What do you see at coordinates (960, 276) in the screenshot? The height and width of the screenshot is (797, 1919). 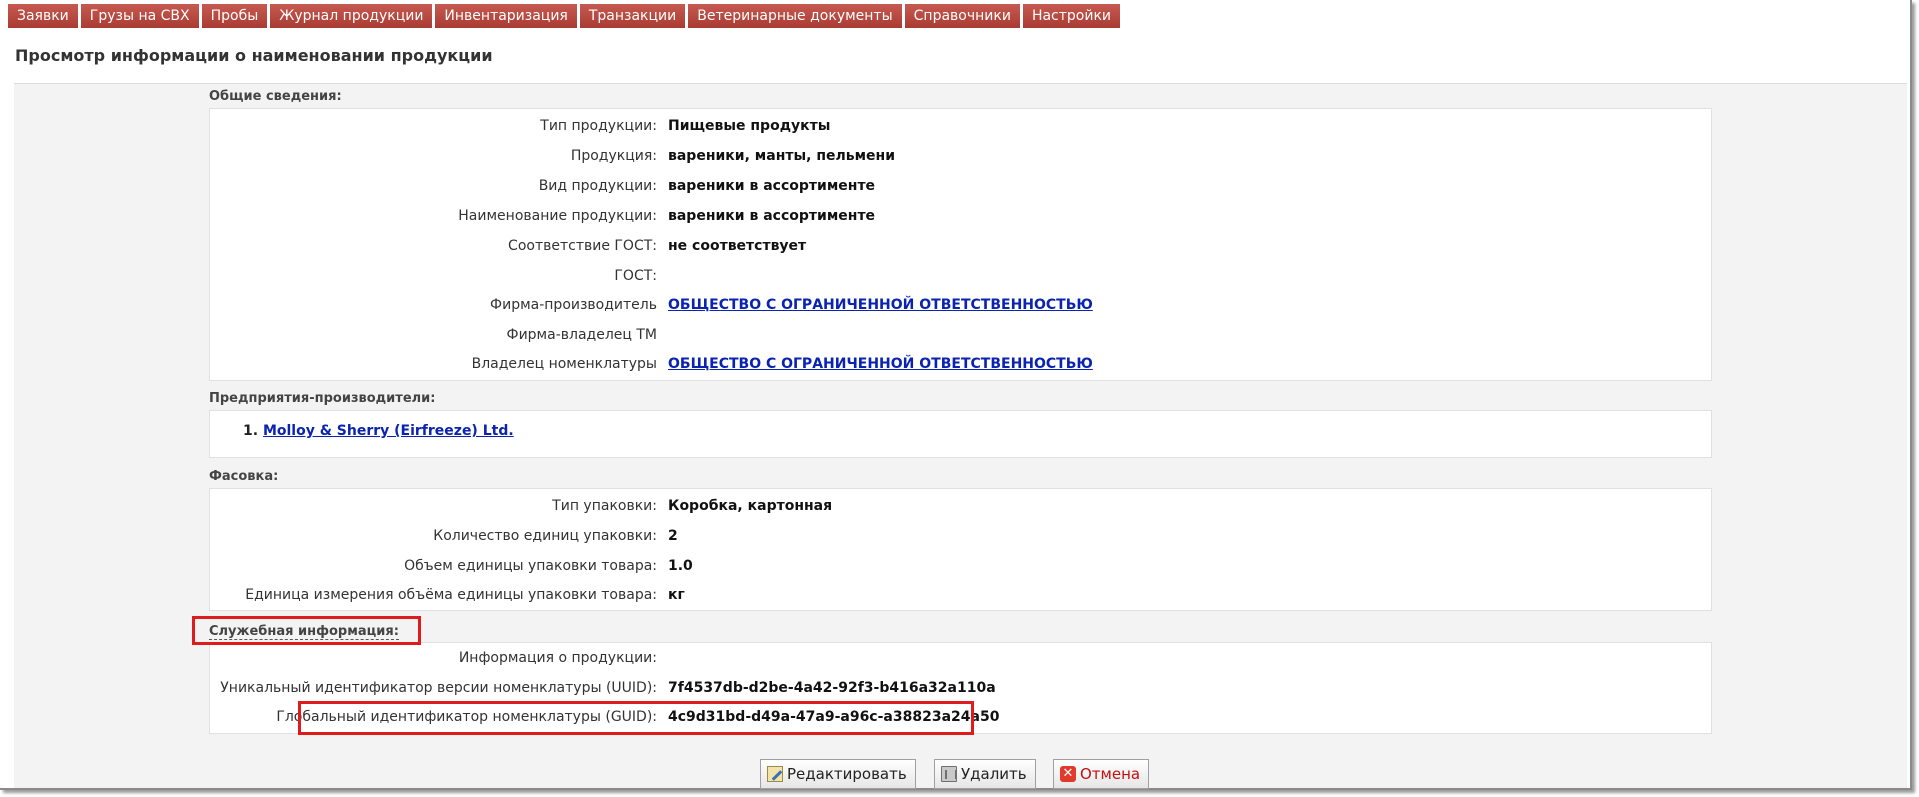 I see `info-row: ГОСТ:` at bounding box center [960, 276].